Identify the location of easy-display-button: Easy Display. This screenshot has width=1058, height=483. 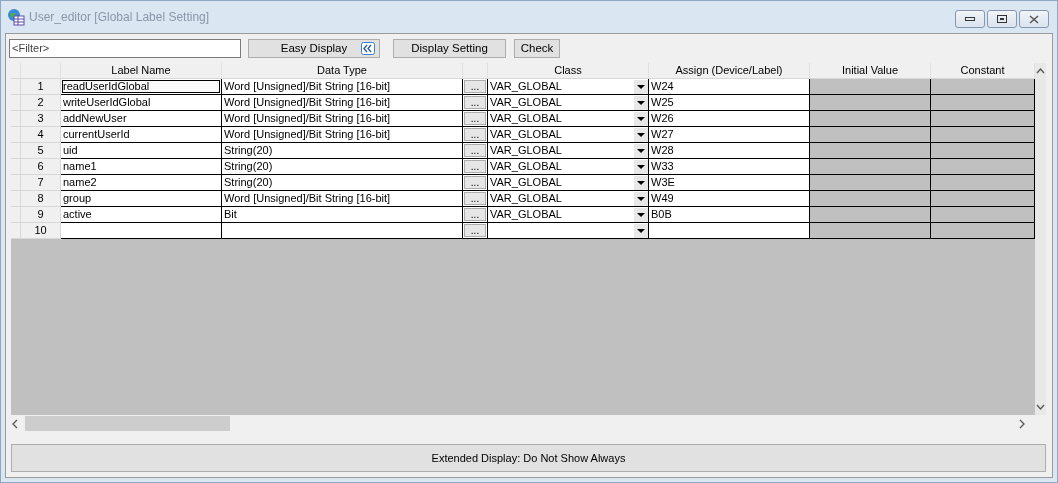
(314, 48).